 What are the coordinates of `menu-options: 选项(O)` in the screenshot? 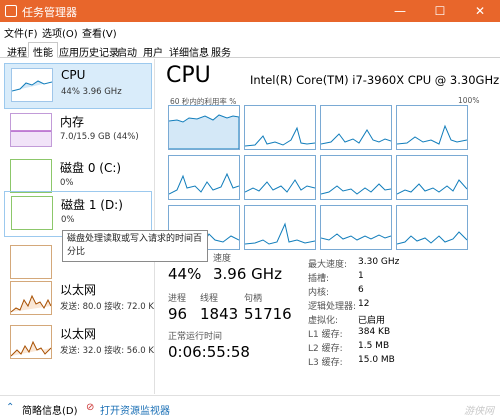 It's located at (60, 32).